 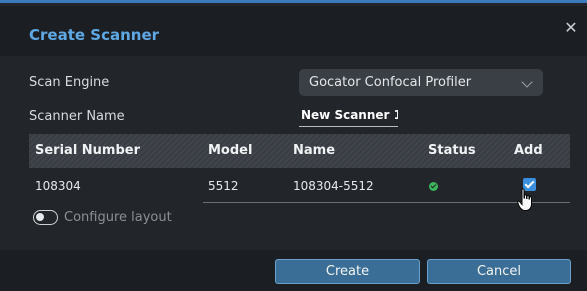 I want to click on toggle-knob, so click(x=40, y=217).